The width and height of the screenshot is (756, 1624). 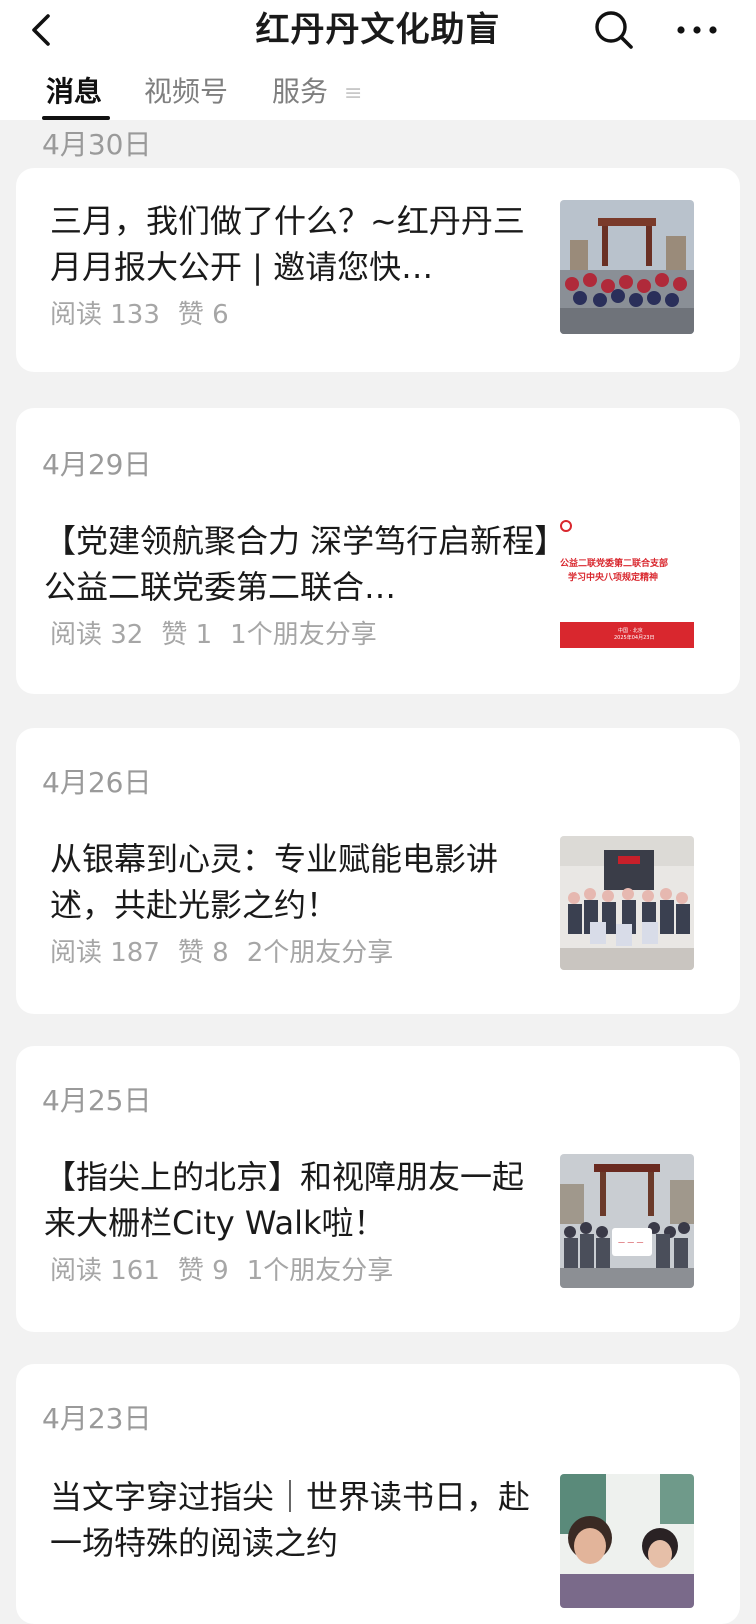 I want to click on tab-channels: 视频号, so click(x=186, y=92).